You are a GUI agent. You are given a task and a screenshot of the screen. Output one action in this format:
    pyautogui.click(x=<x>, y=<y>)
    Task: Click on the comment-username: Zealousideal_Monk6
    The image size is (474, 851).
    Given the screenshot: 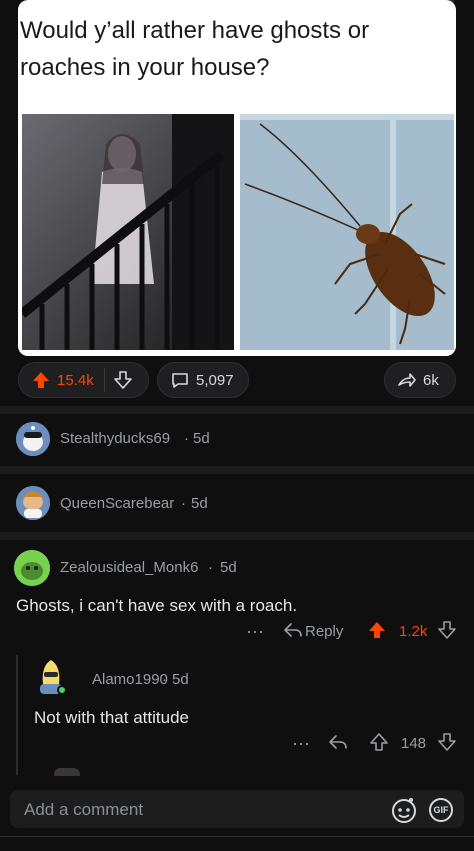 What is the action you would take?
    pyautogui.click(x=129, y=567)
    